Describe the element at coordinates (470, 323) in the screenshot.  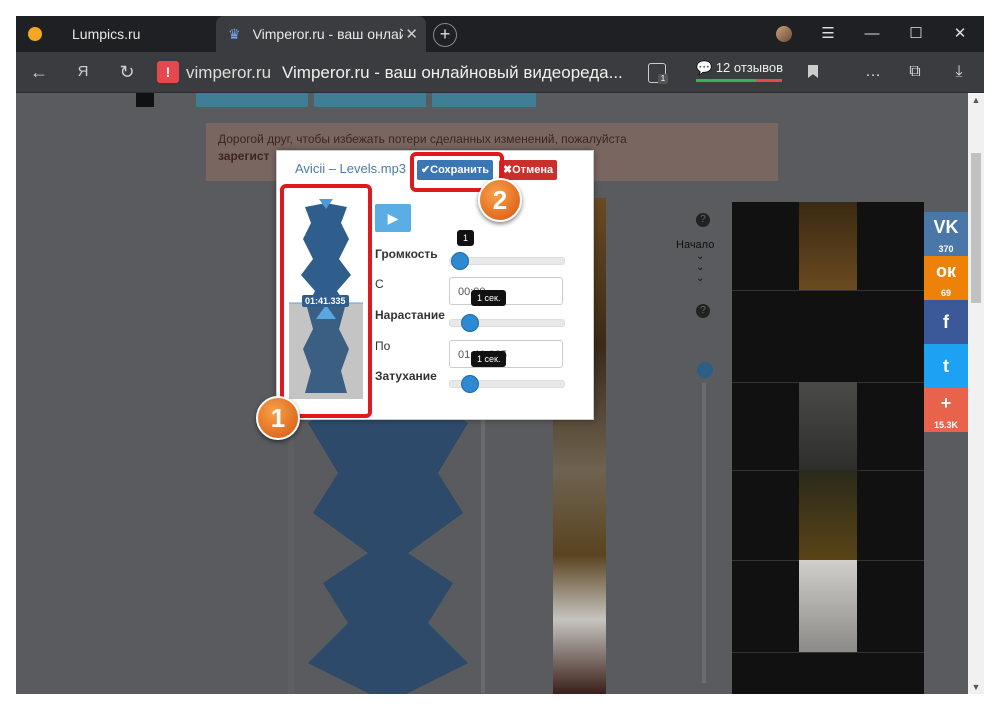
I see `fade-in-slider-knob` at that location.